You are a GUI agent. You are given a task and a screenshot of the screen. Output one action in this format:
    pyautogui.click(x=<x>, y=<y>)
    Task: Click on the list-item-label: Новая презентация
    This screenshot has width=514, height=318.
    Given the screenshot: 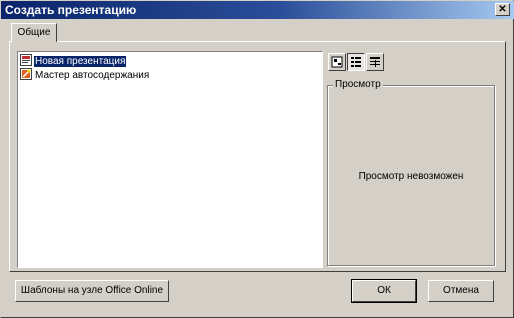 What is the action you would take?
    pyautogui.click(x=80, y=61)
    